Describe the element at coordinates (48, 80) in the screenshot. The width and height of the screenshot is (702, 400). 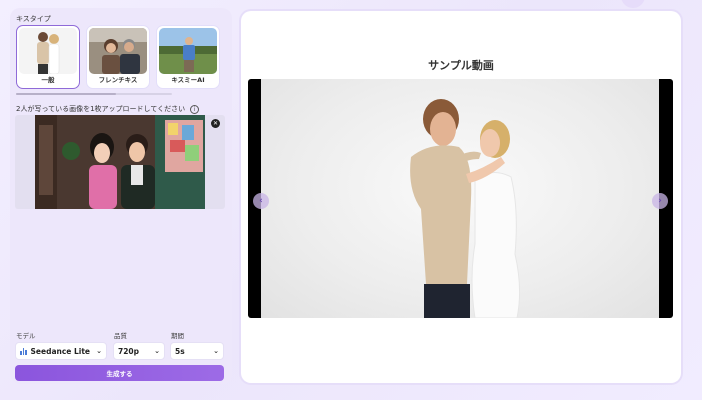
I see `kiss-type-label-general: 一般` at that location.